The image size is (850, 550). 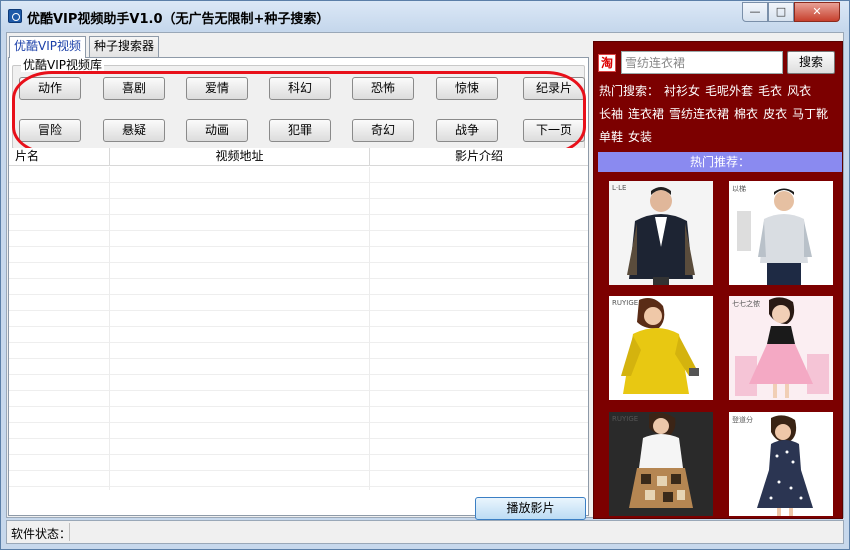 I want to click on app-icon, so click(x=15, y=16).